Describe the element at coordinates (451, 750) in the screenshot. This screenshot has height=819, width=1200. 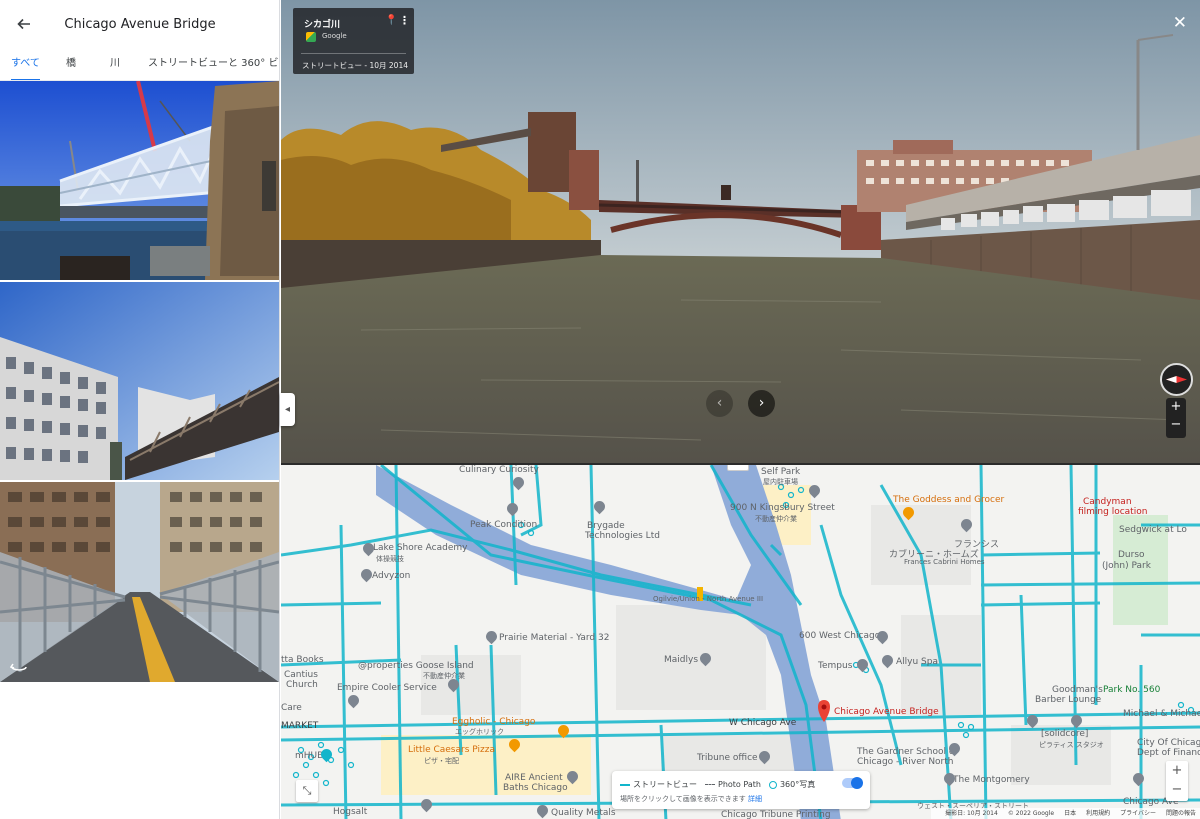
I see `map-label-little-caesars: Little Caesars Pizza` at that location.